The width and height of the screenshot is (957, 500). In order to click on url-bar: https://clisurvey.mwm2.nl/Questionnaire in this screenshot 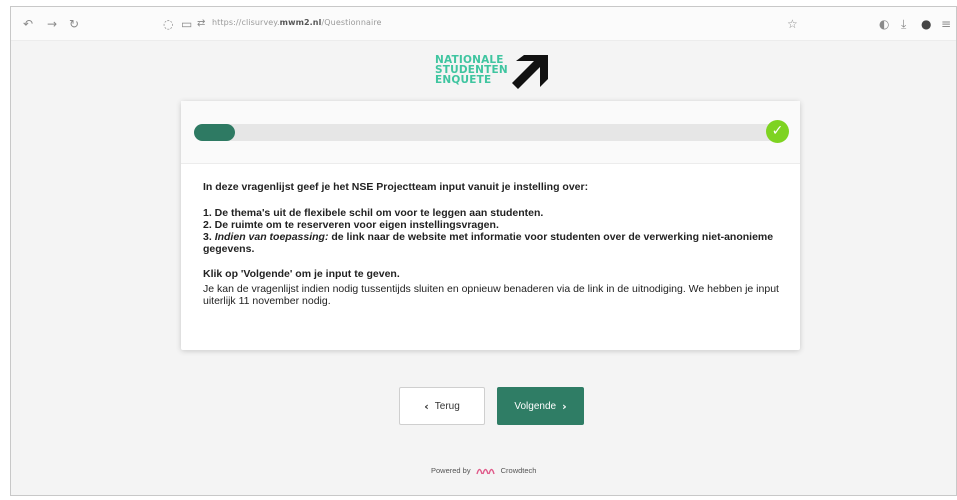, I will do `click(297, 22)`.